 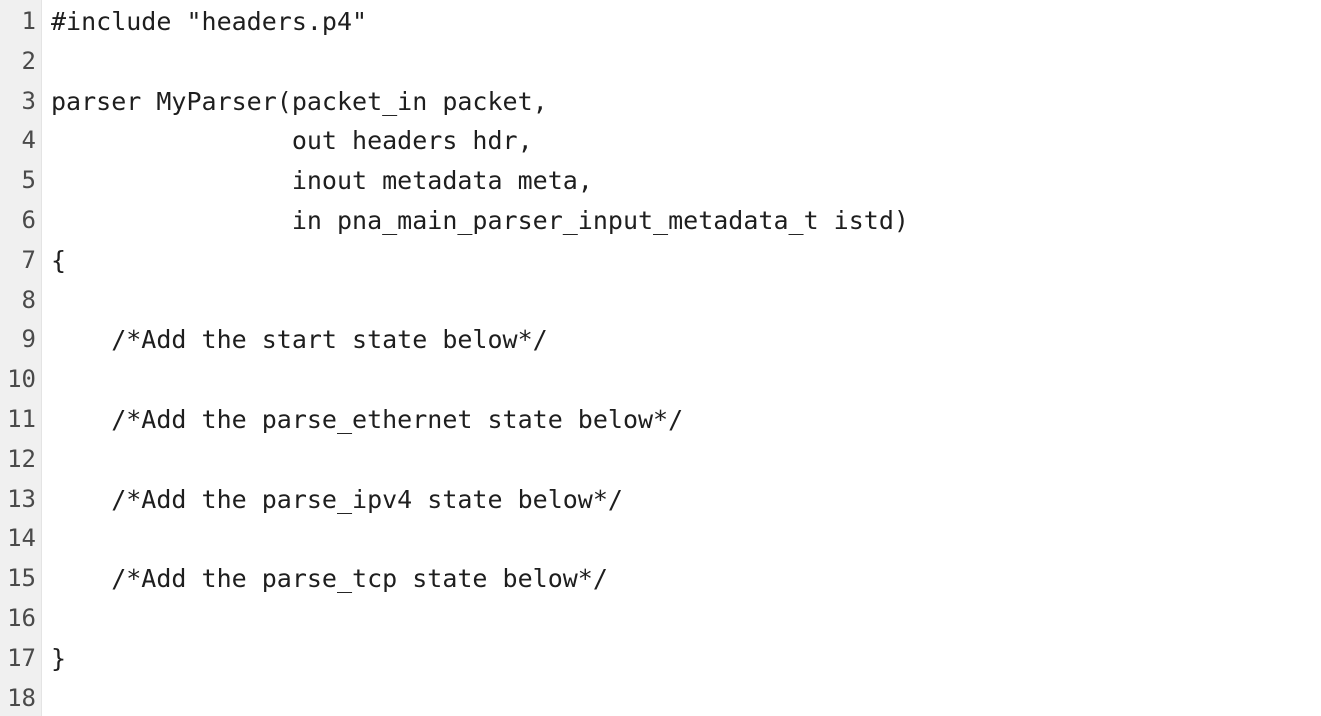 I want to click on line-number: 5, so click(x=28, y=180).